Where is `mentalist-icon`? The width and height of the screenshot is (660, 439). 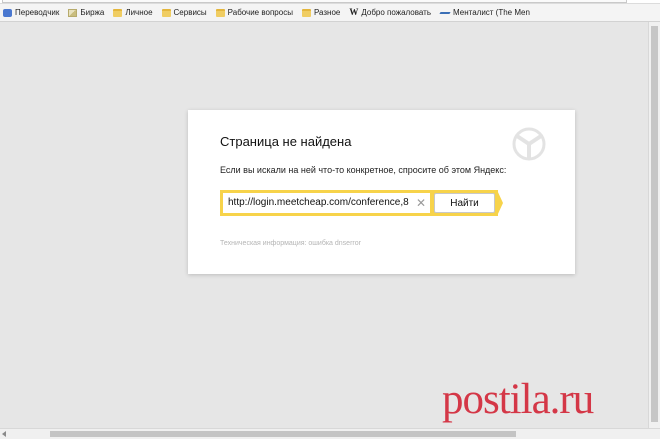 mentalist-icon is located at coordinates (445, 13).